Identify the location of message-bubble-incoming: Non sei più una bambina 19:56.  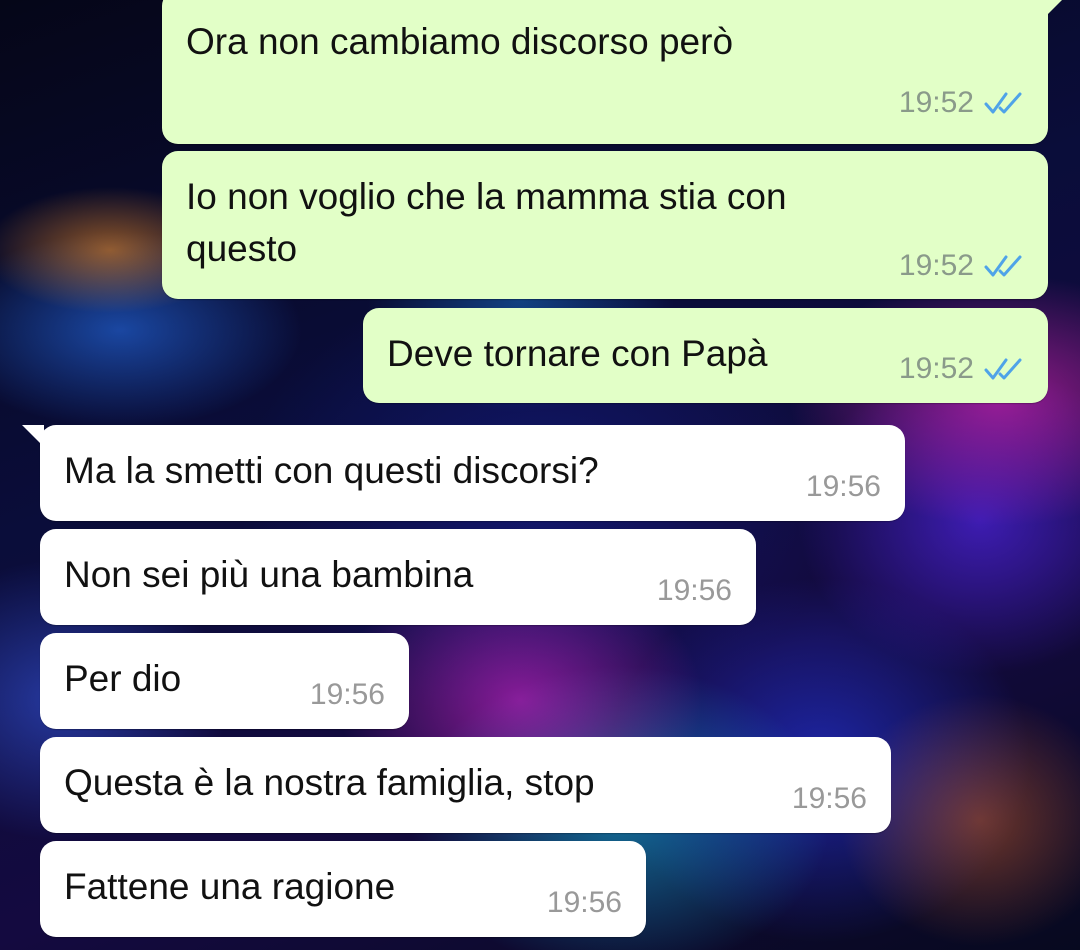
(398, 577).